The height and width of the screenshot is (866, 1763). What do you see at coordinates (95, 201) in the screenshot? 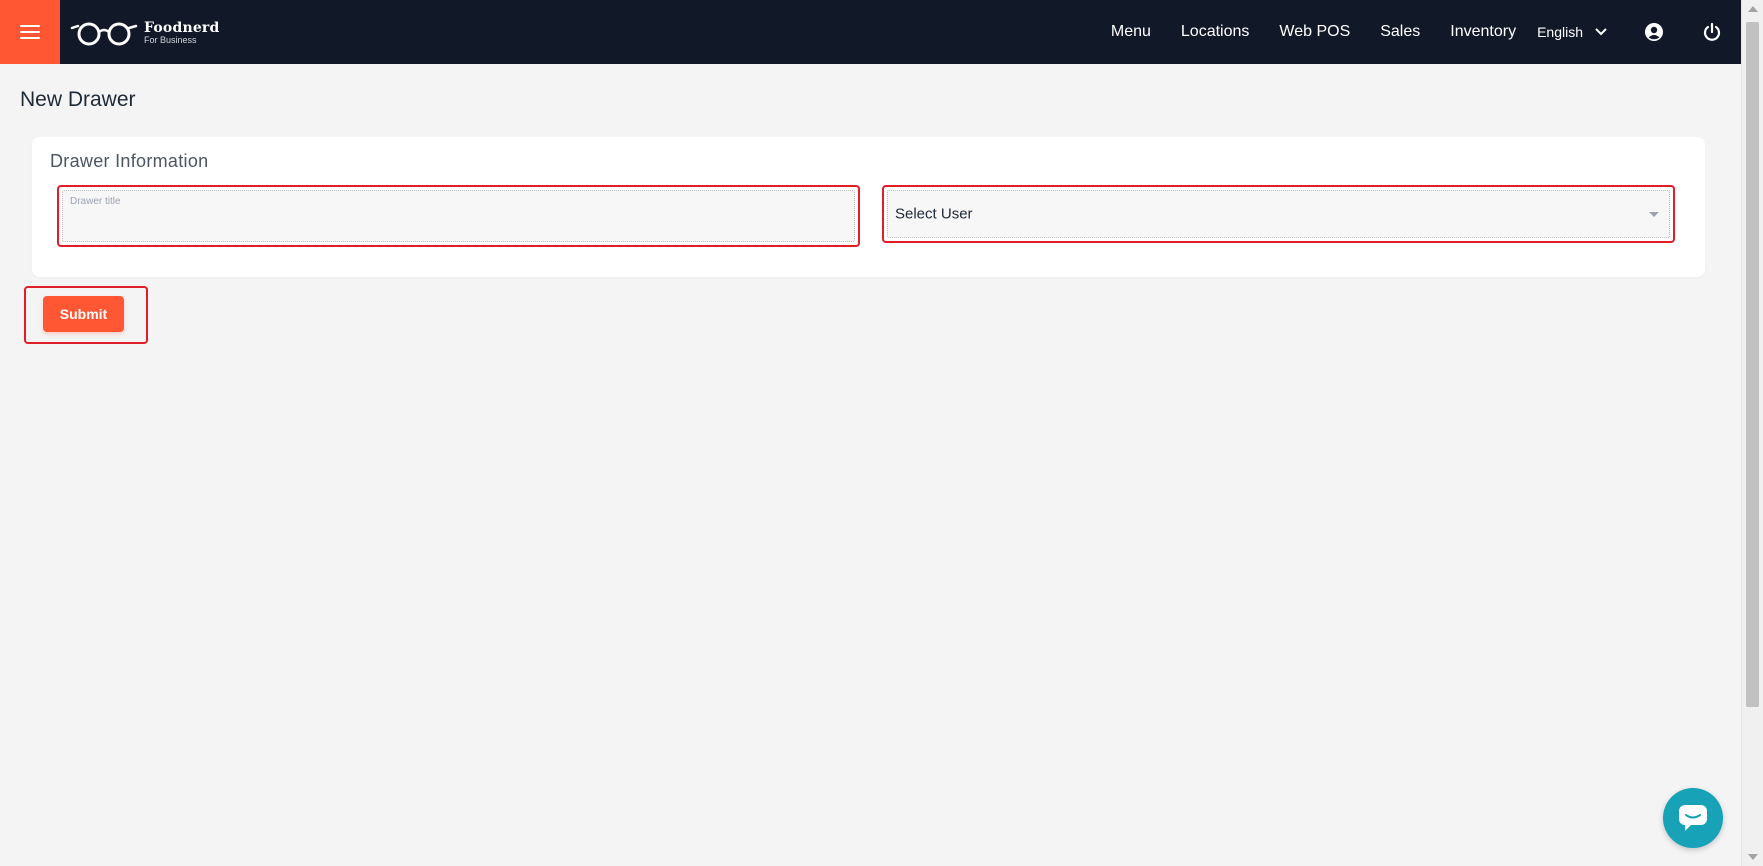
I see `drawer-title-label: Drawer title` at bounding box center [95, 201].